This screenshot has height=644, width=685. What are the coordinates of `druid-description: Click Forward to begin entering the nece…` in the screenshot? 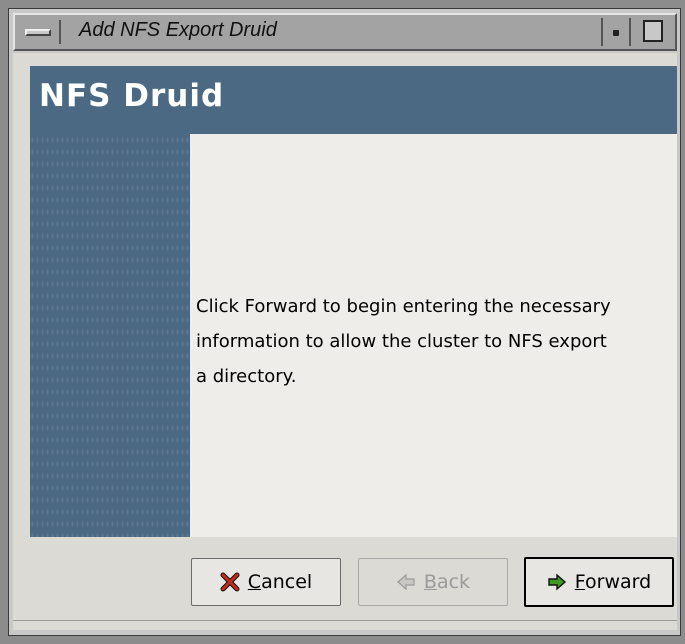 It's located at (435, 341).